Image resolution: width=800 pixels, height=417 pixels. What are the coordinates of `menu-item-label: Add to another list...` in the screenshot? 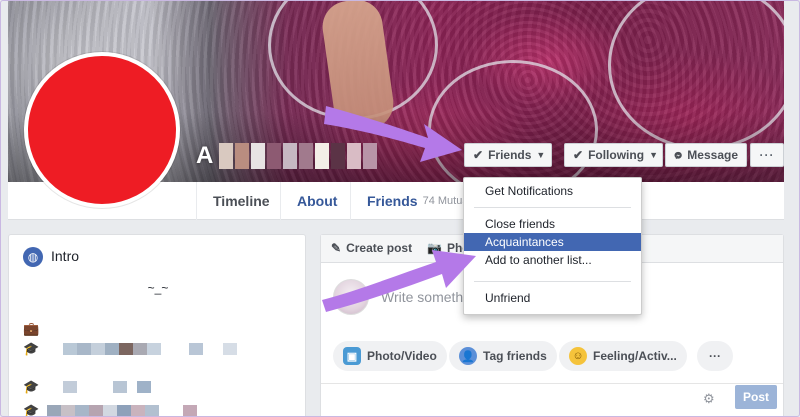 It's located at (538, 260).